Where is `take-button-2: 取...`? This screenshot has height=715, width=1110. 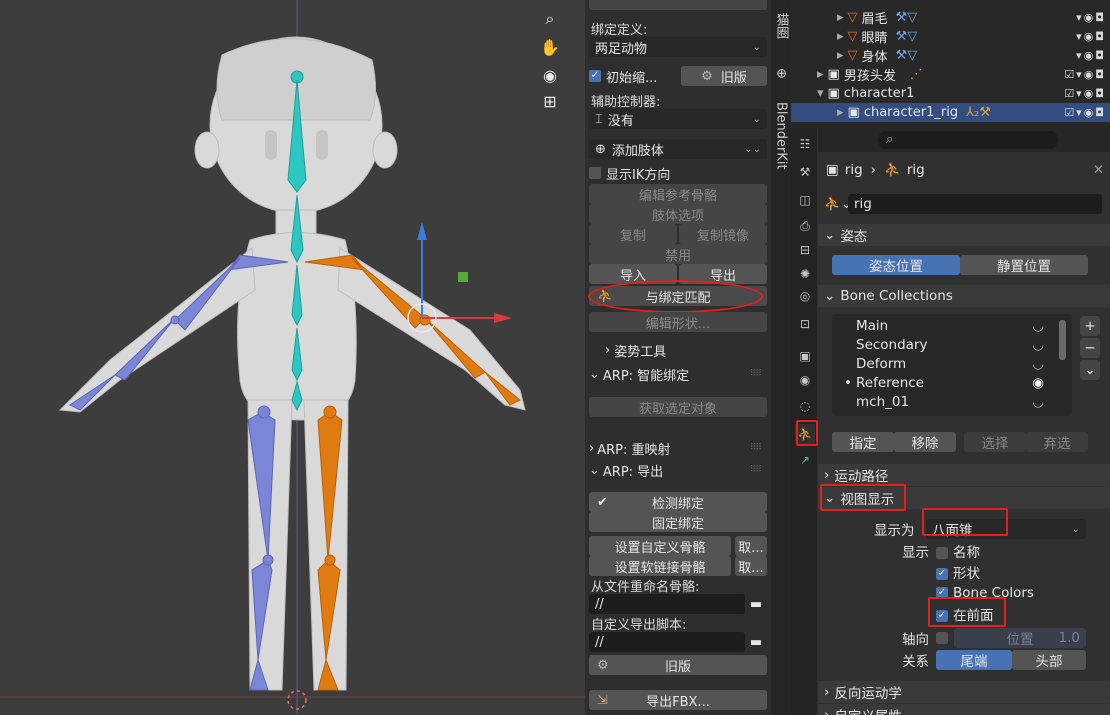 take-button-2: 取... is located at coordinates (751, 566).